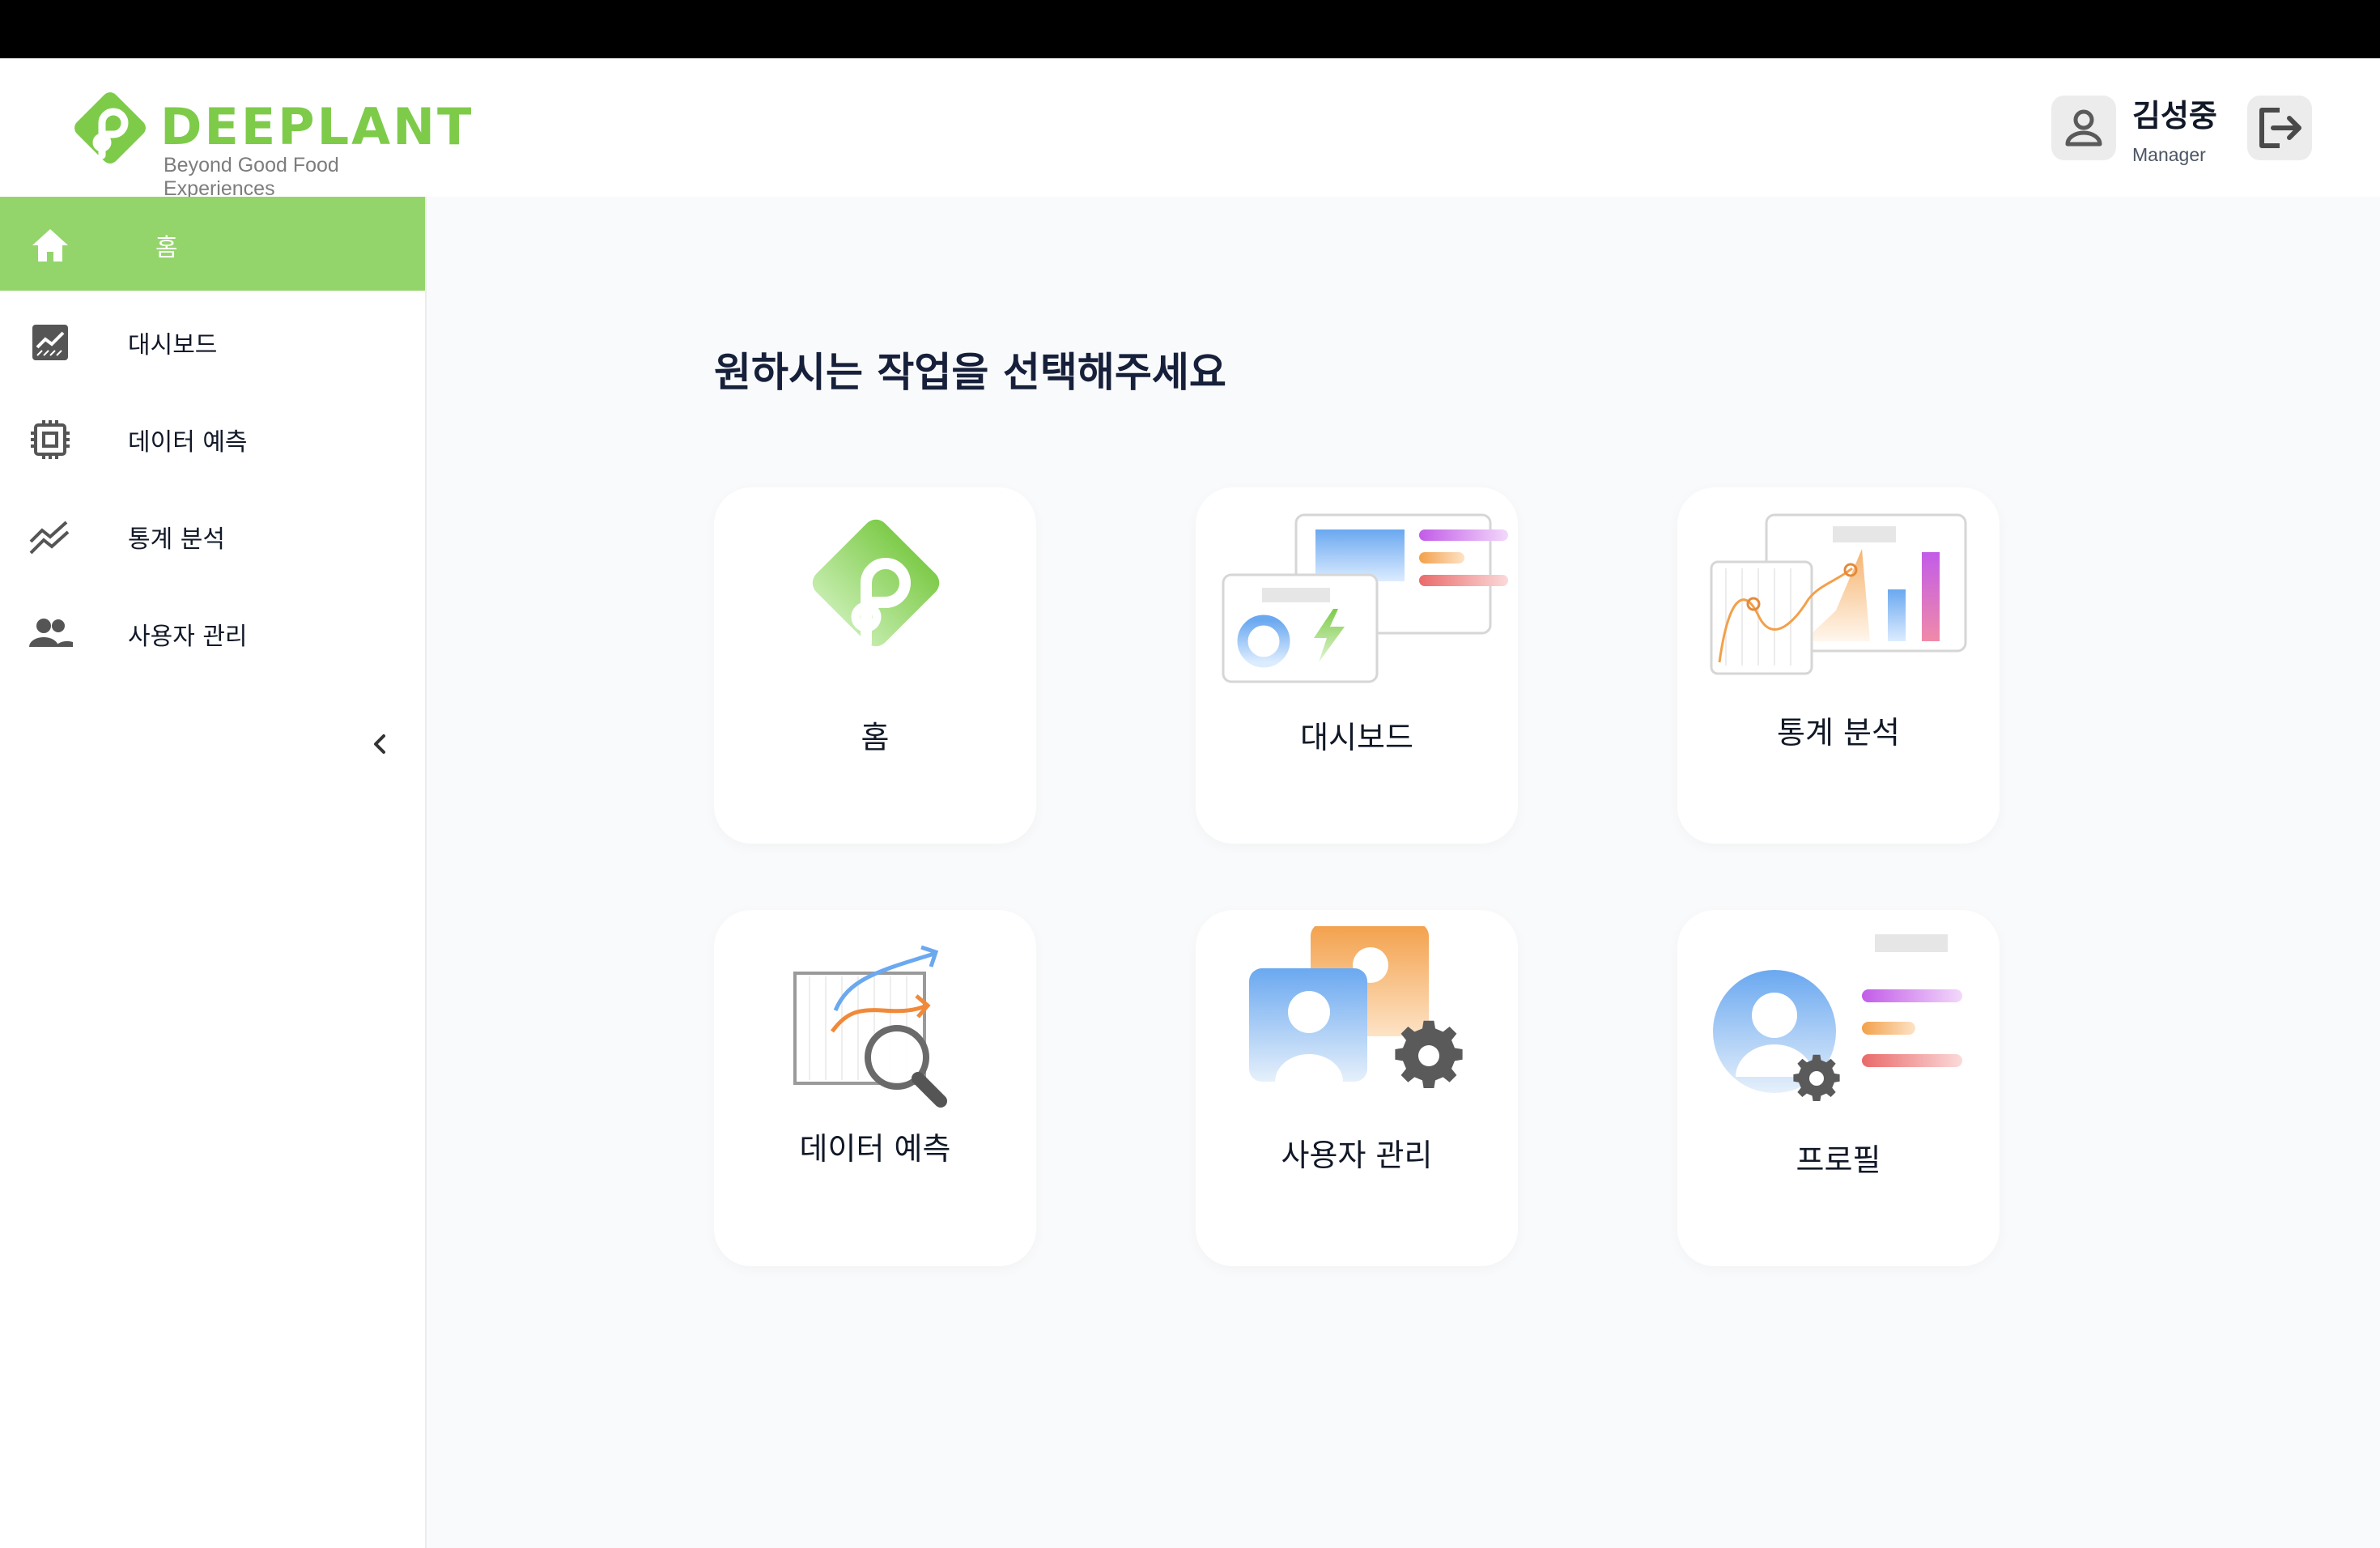 The height and width of the screenshot is (1548, 2380). I want to click on sidebar-item-dashboard: 대시보드, so click(212, 341).